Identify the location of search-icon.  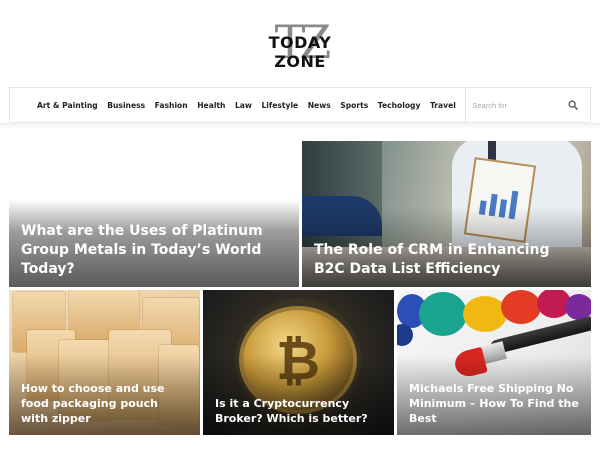
(573, 105).